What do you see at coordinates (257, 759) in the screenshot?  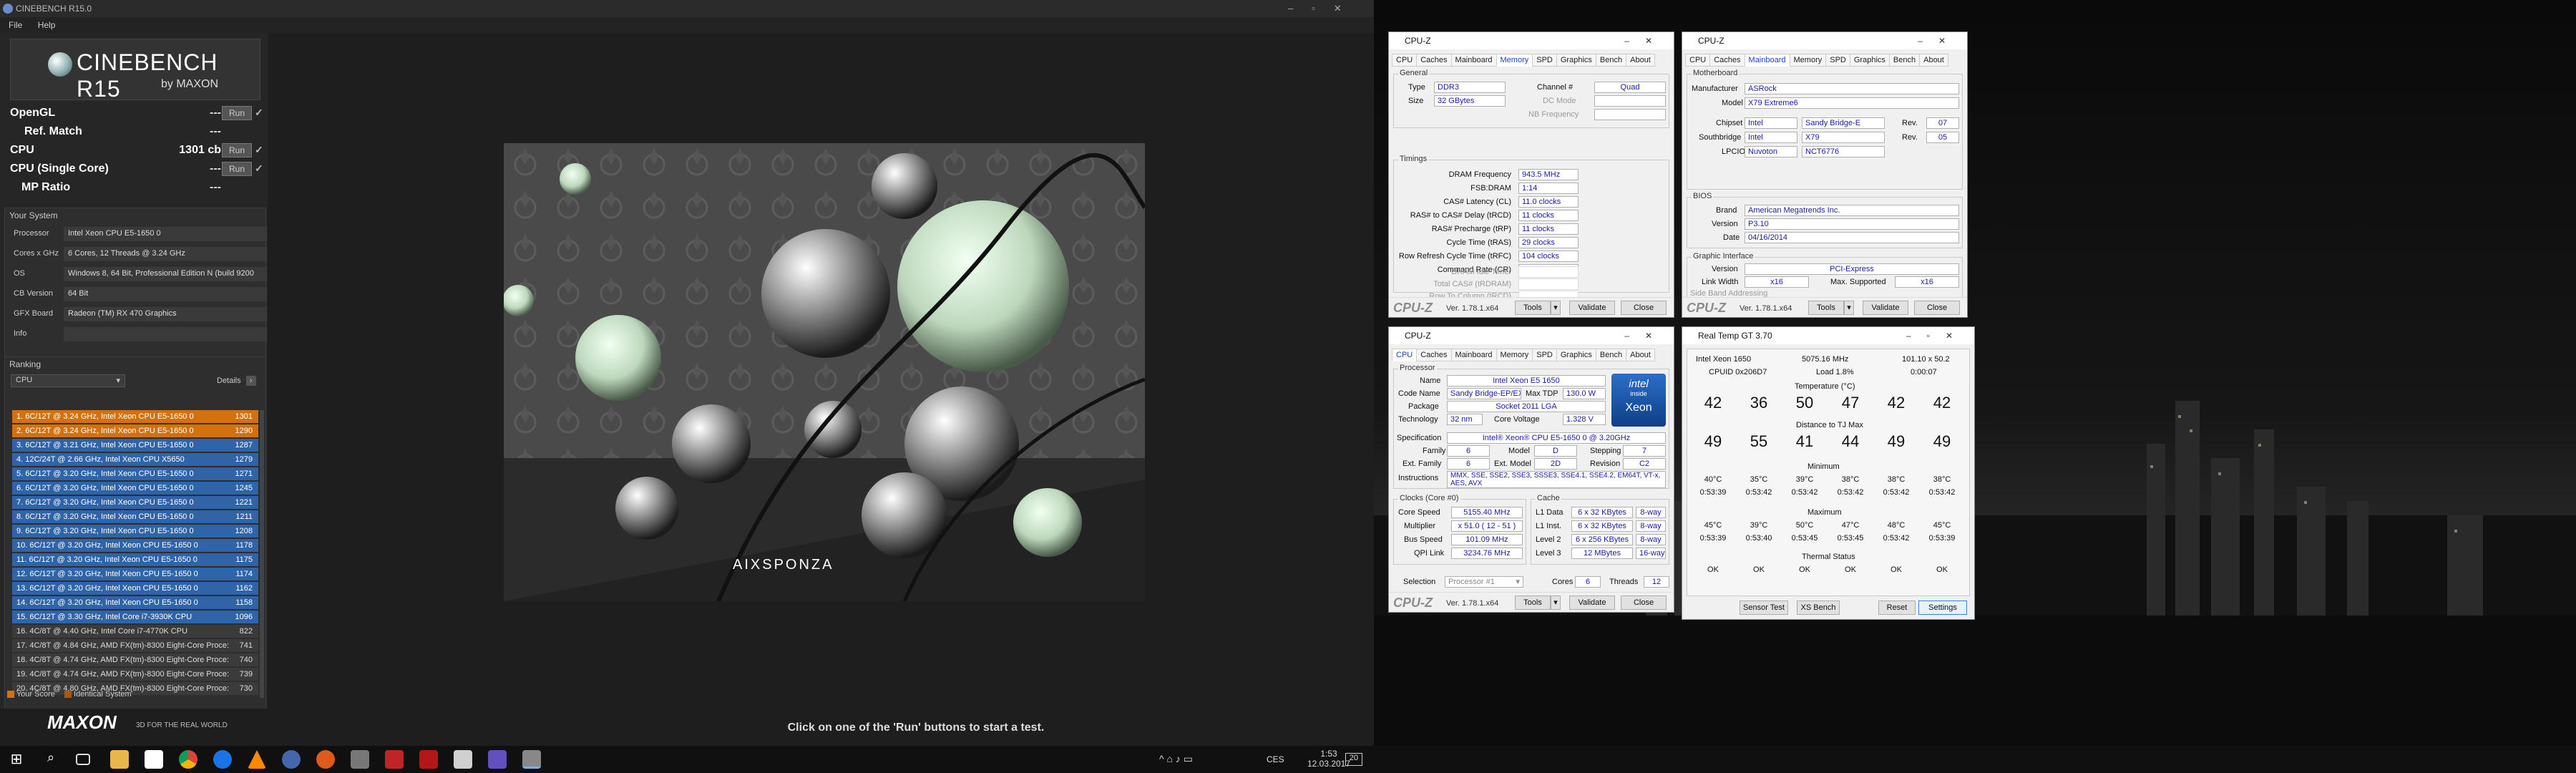 I see `vlc-icon` at bounding box center [257, 759].